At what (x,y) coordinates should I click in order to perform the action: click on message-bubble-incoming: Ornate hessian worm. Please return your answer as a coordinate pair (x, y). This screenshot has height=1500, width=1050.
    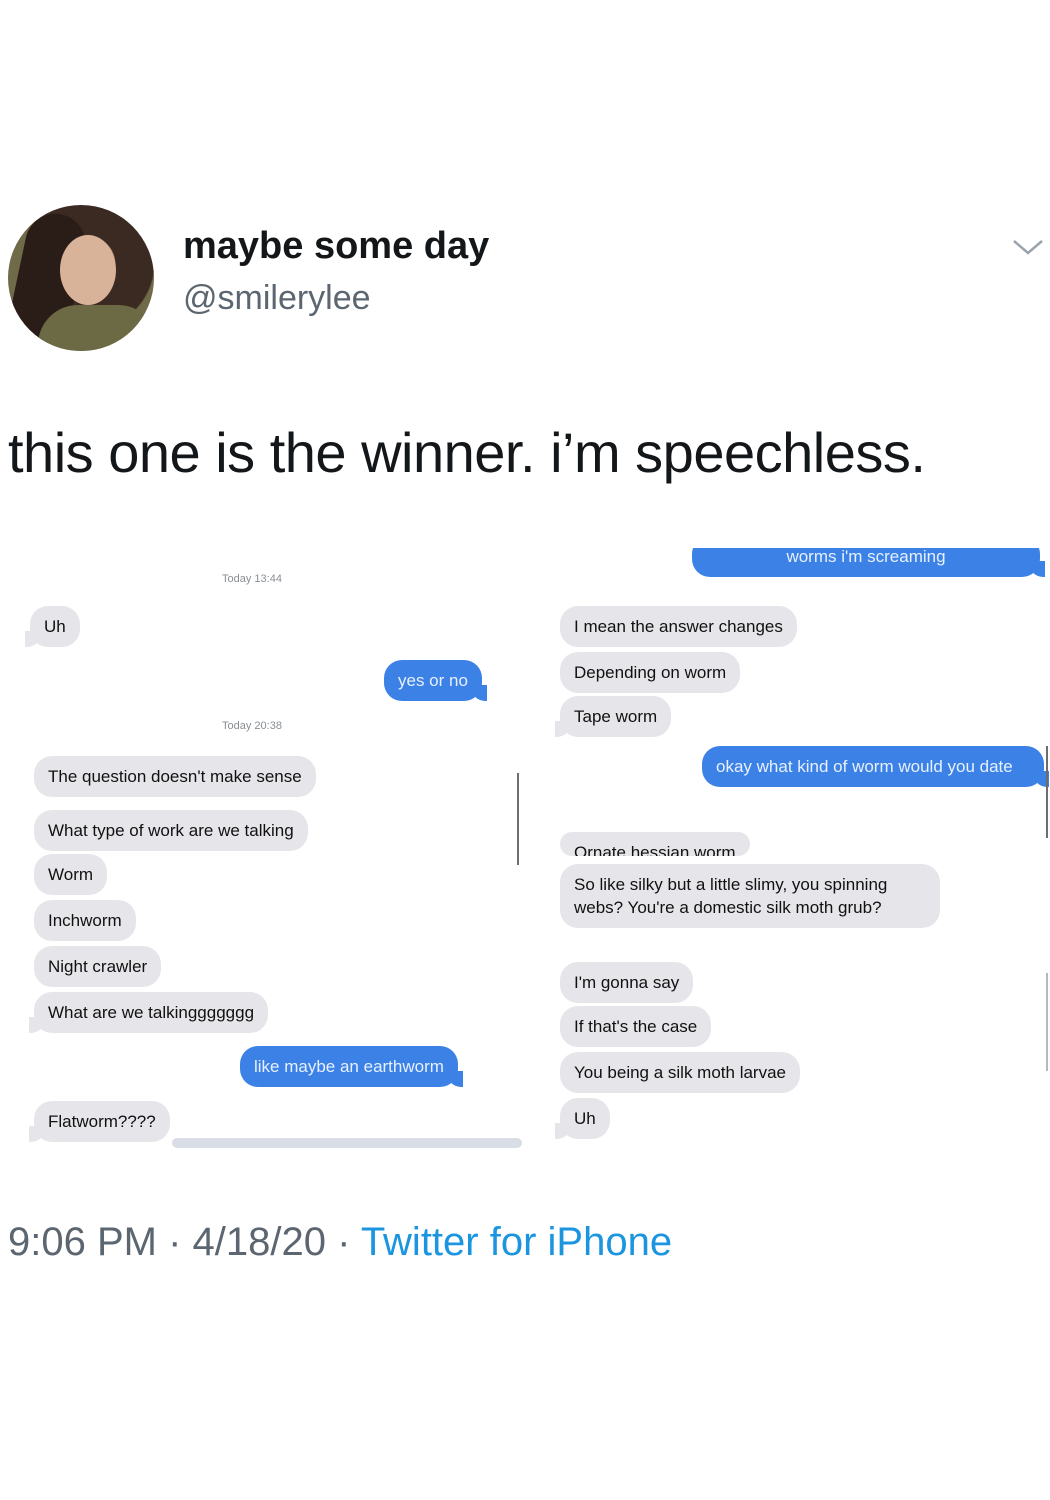
    Looking at the image, I should click on (655, 844).